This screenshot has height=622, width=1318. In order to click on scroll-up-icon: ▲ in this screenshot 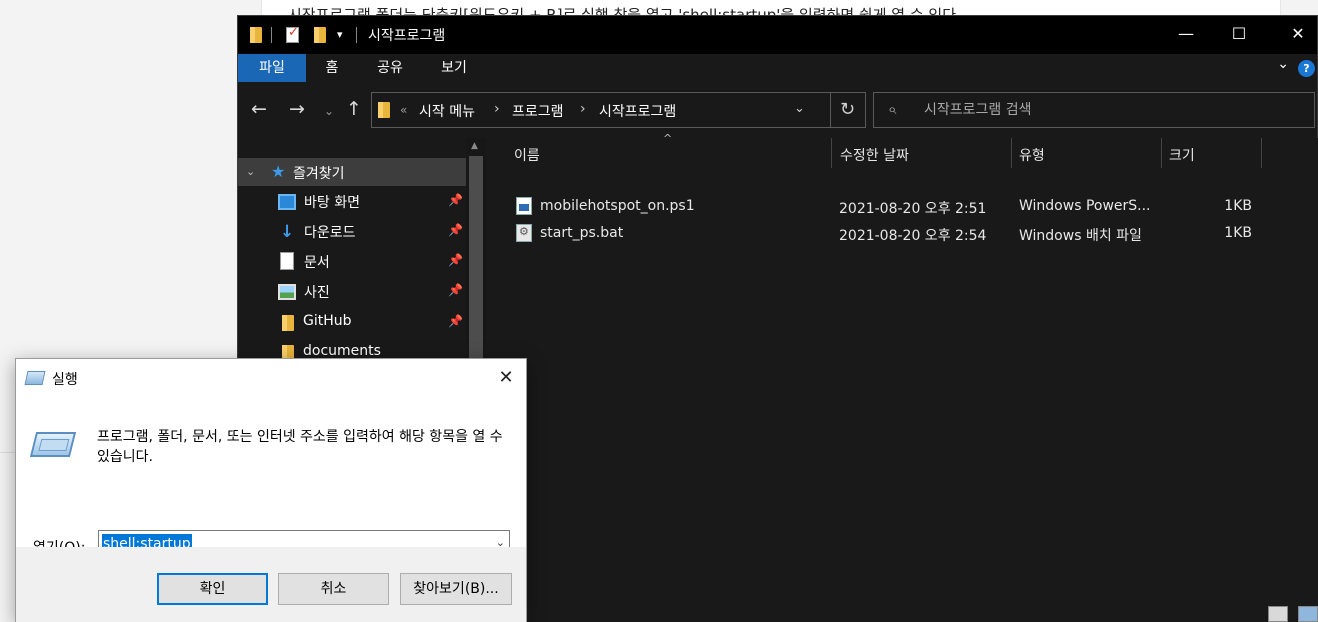, I will do `click(474, 146)`.